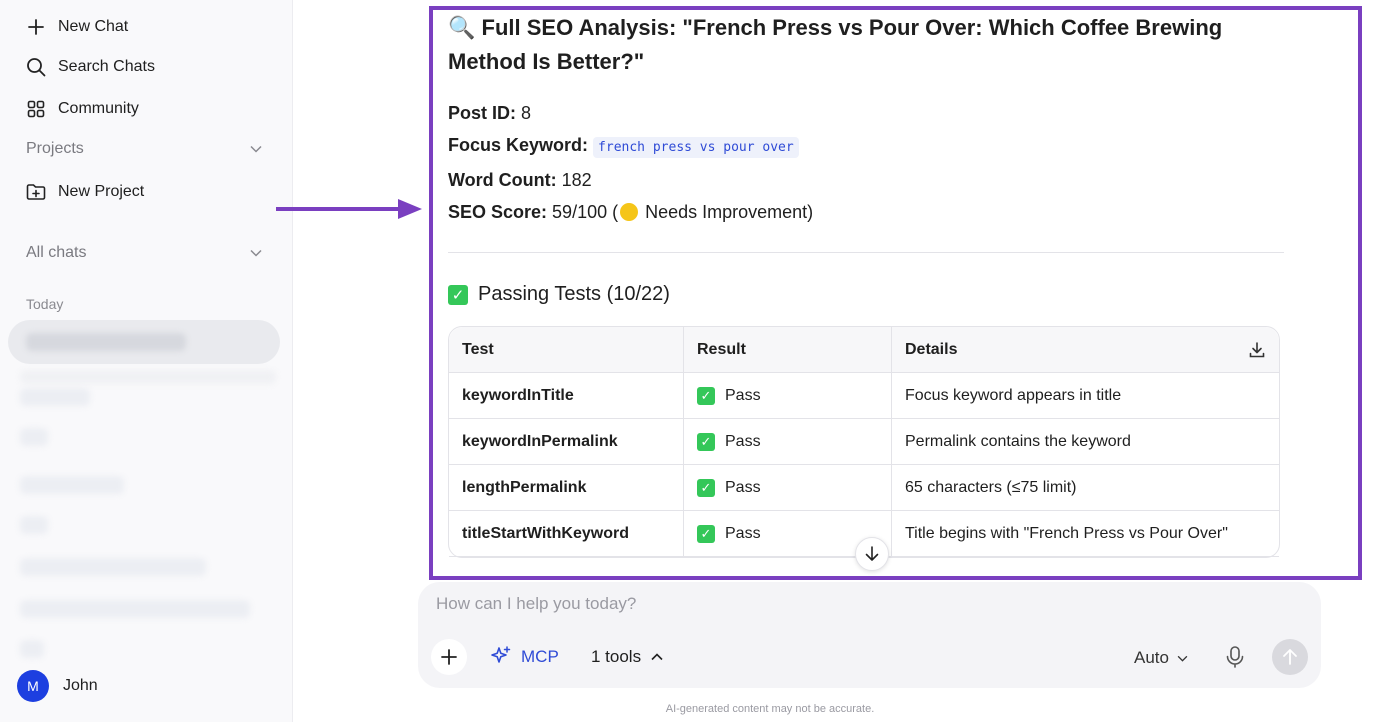  I want to click on seo-status-text: Needs Improvement), so click(727, 212).